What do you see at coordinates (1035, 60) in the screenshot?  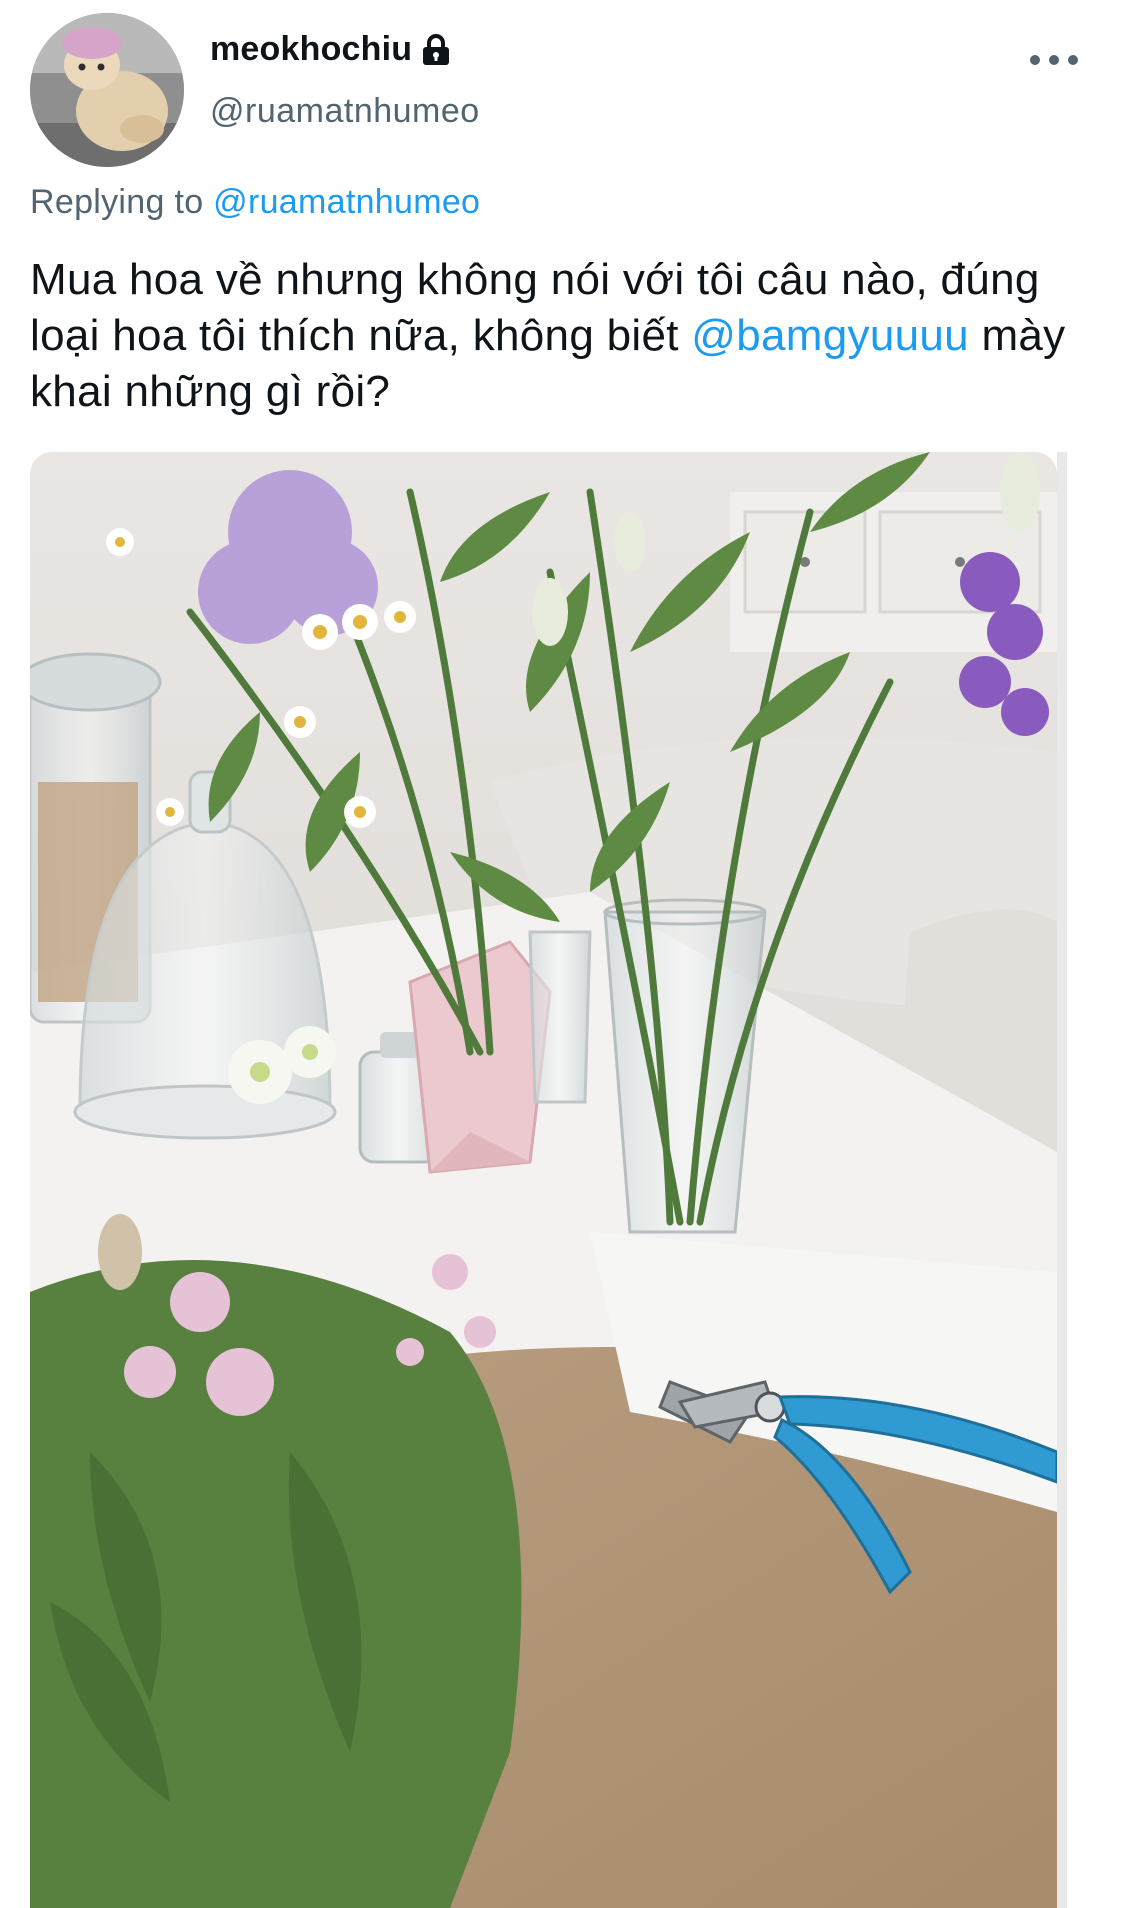 I see `more-horizontal-icon` at bounding box center [1035, 60].